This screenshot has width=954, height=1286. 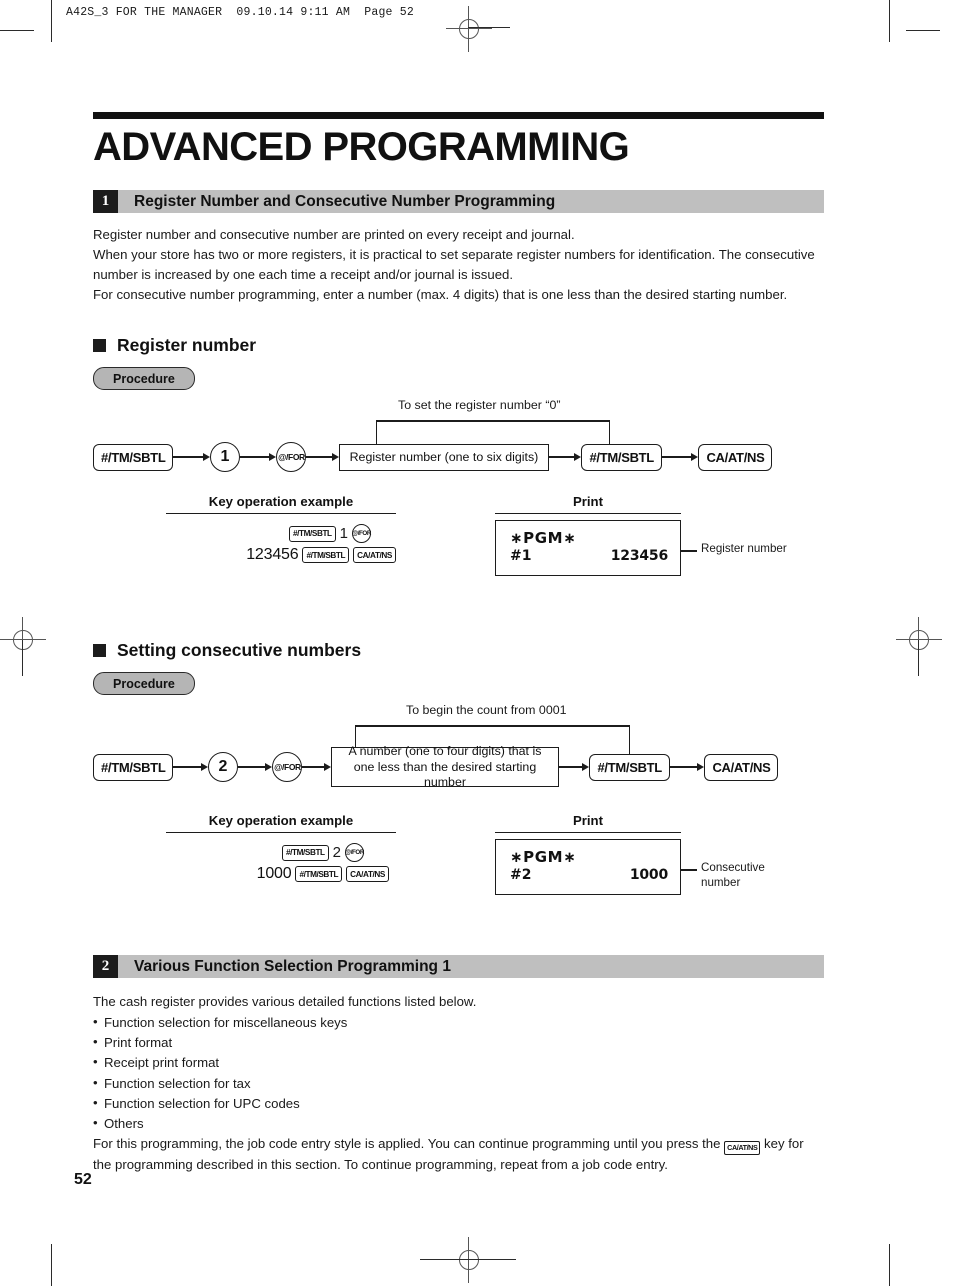 I want to click on callout-consecutive-number: Consecutive number, so click(x=723, y=875).